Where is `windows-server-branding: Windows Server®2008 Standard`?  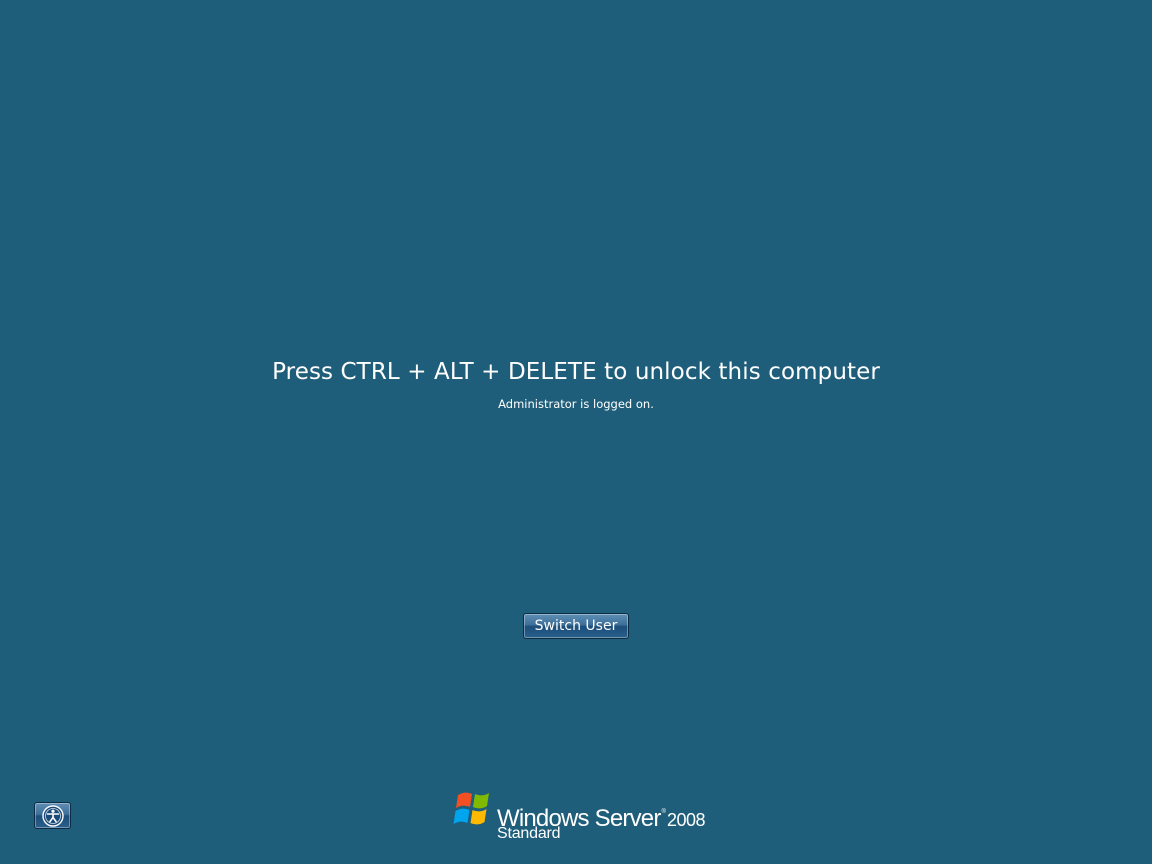 windows-server-branding: Windows Server®2008 Standard is located at coordinates (582, 817).